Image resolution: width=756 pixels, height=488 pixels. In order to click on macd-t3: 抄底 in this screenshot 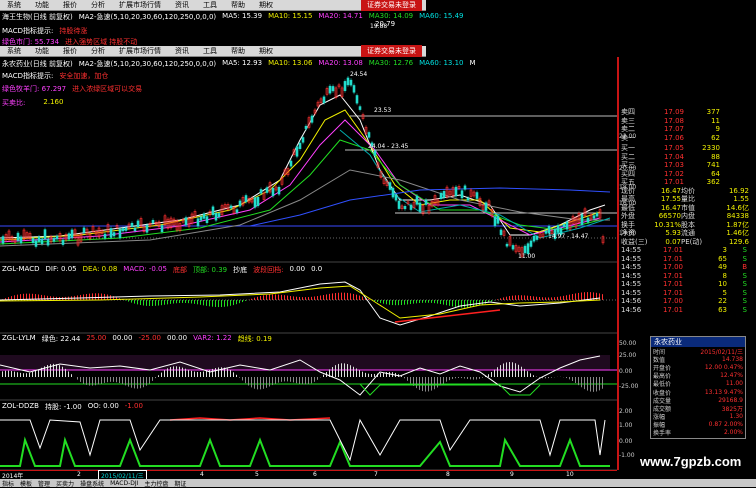, I will do `click(240, 270)`.